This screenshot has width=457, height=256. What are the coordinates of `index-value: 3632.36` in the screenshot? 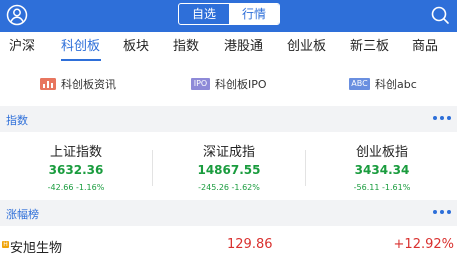 It's located at (76, 170).